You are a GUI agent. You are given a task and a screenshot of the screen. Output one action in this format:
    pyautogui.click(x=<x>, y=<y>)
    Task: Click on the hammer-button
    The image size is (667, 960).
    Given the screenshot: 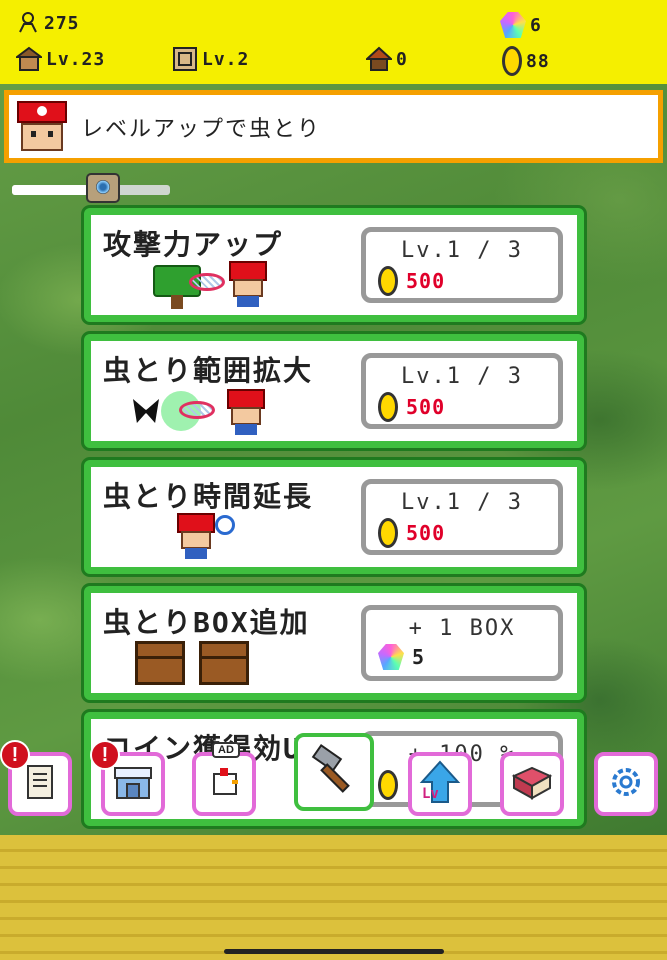 What is the action you would take?
    pyautogui.click(x=334, y=772)
    